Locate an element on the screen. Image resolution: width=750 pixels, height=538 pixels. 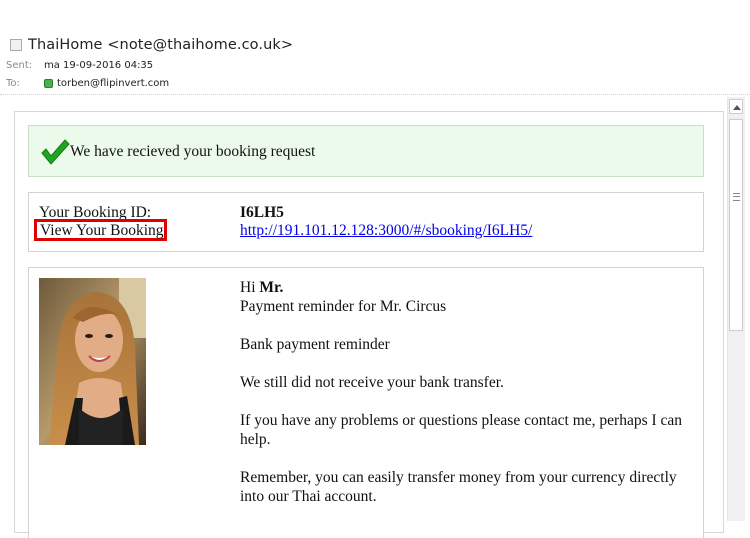
greeting-name: Mr. is located at coordinates (271, 287).